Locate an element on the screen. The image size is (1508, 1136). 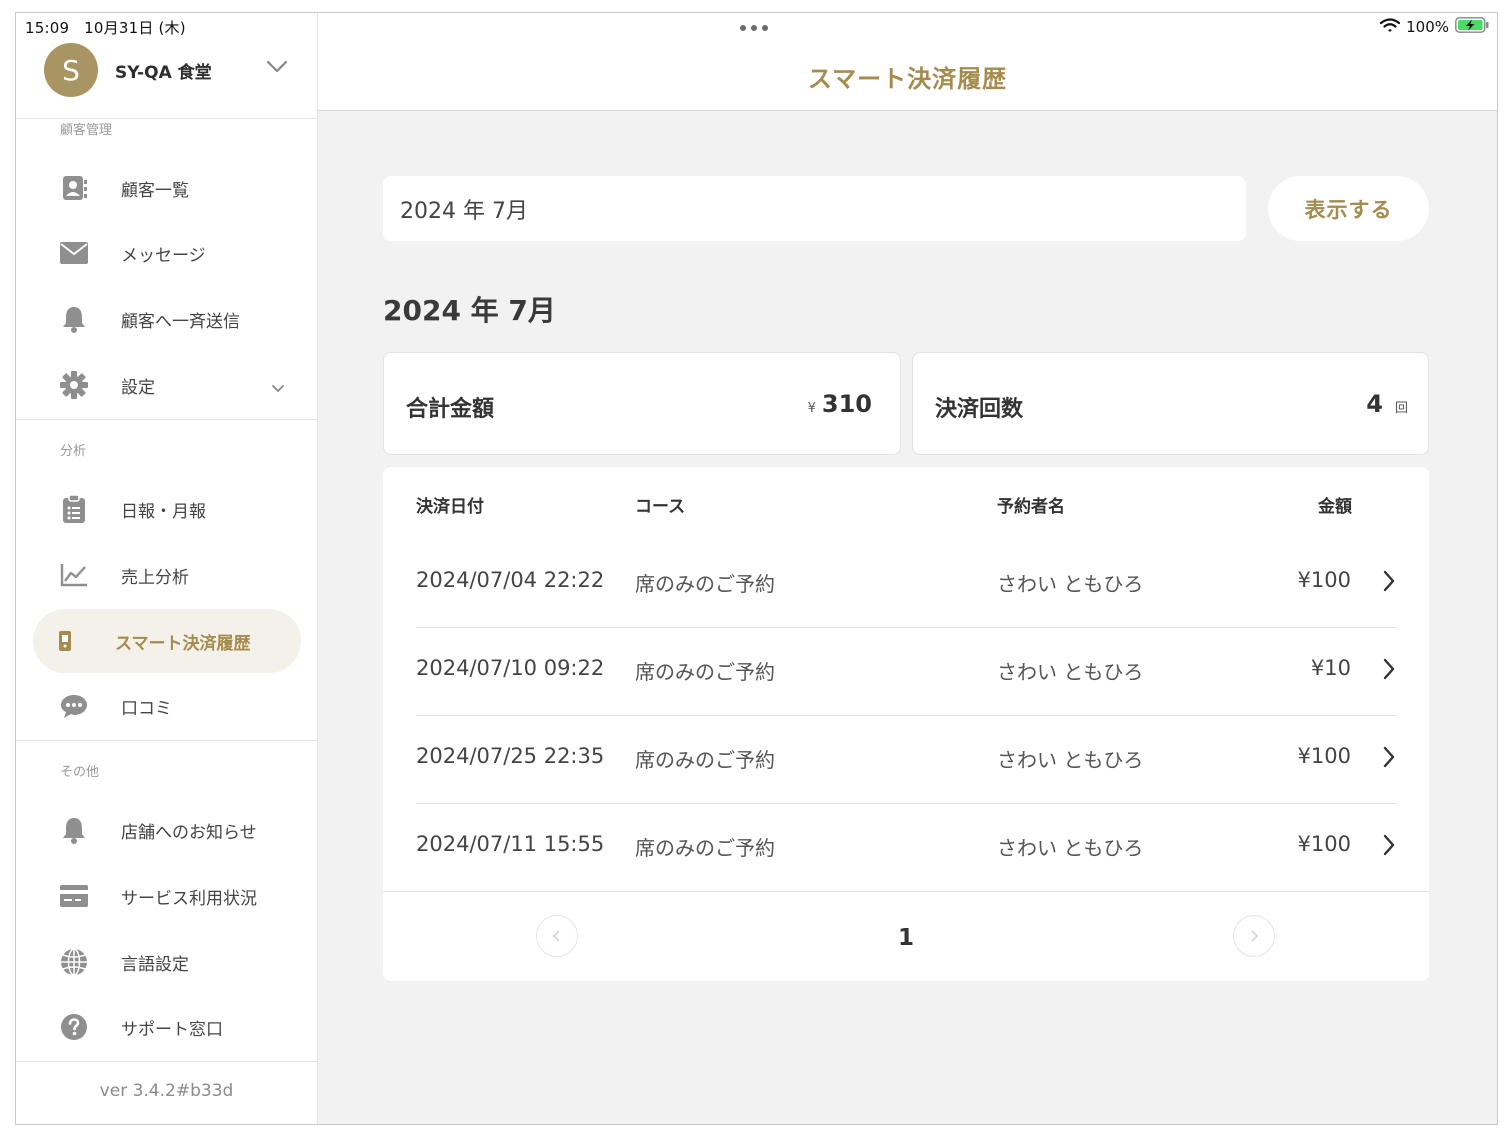
total-amount-number: 310 is located at coordinates (846, 404).